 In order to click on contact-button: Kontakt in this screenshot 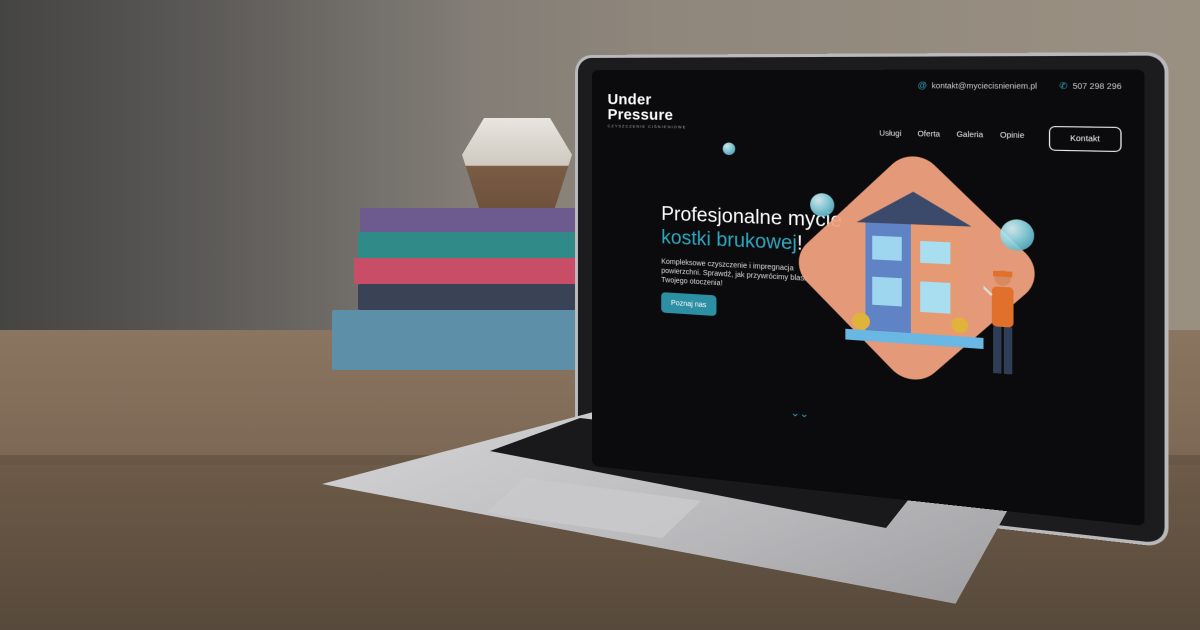, I will do `click(1085, 139)`.